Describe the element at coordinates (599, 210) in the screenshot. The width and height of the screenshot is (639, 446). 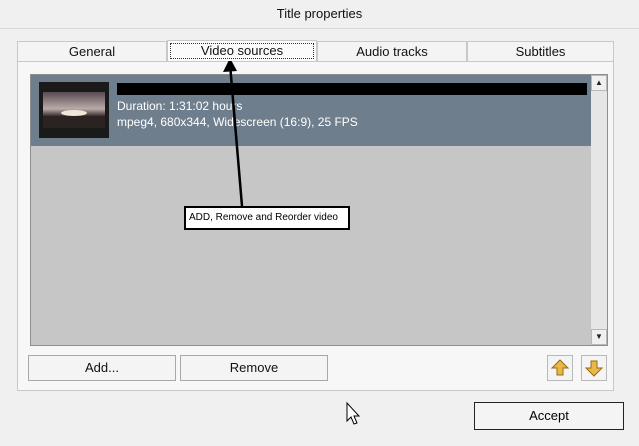
I see `vertical-scrollbar: ▲ ▼` at that location.